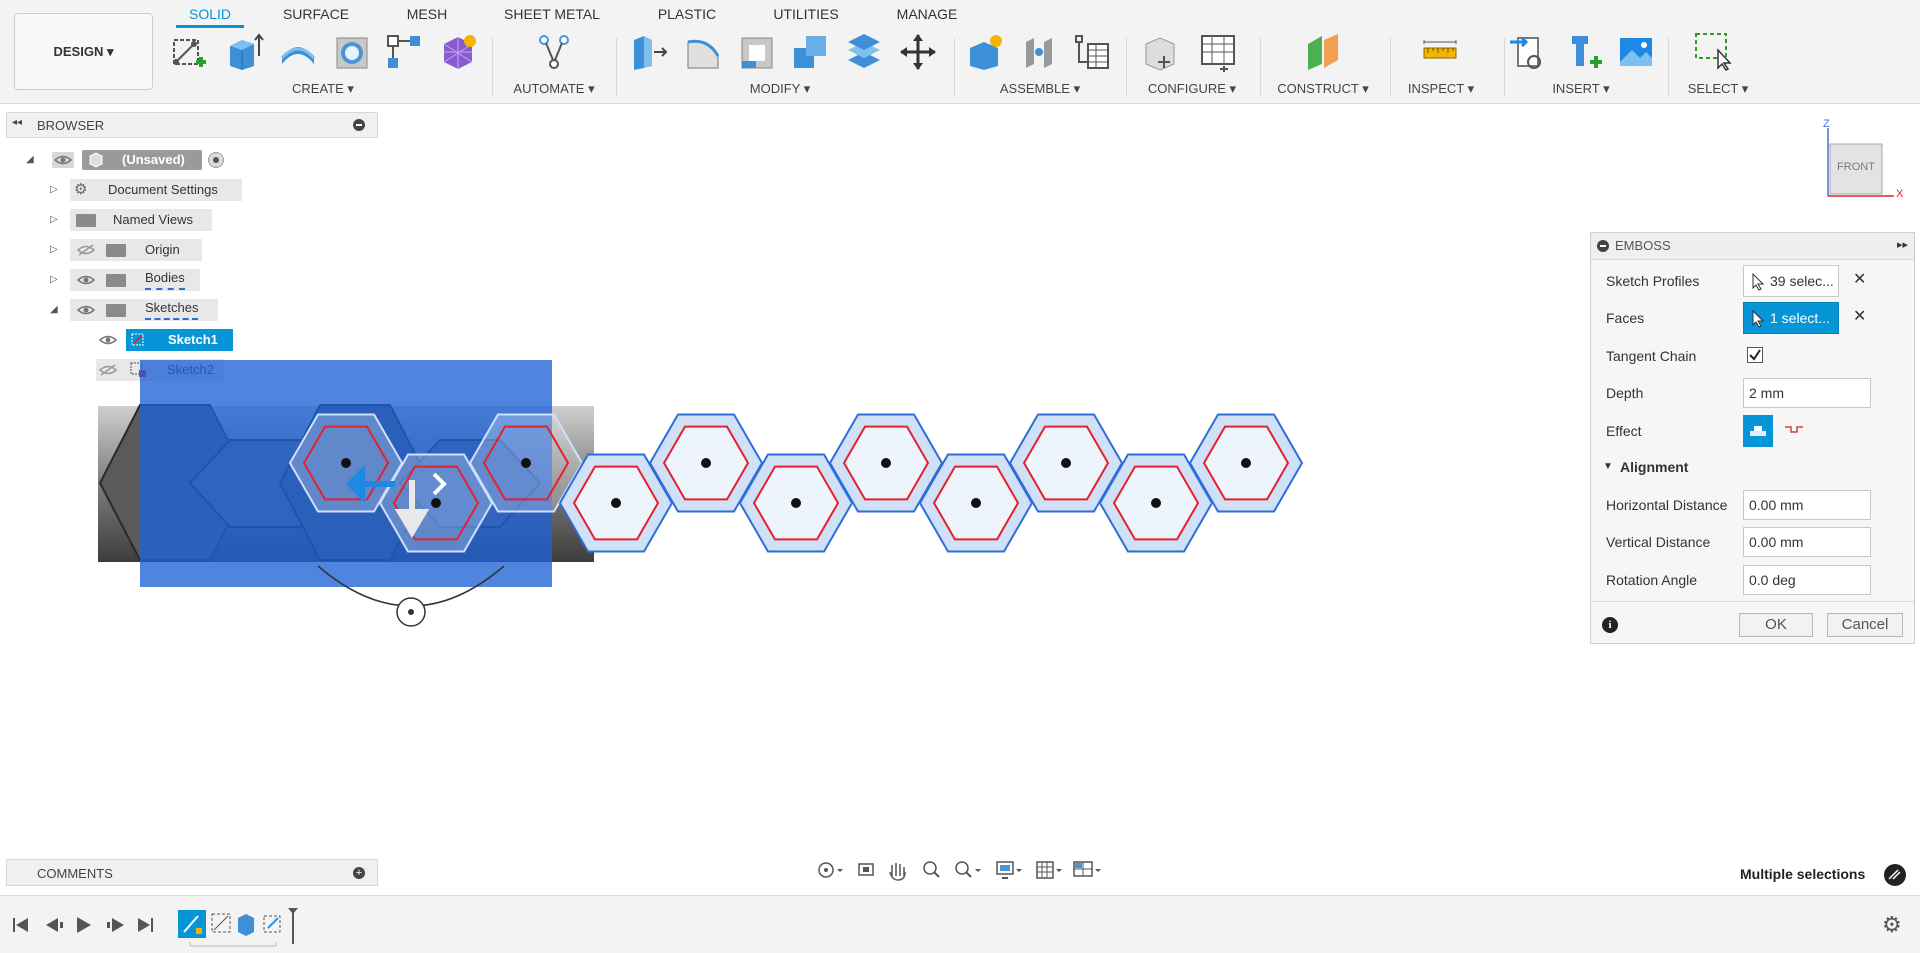 The width and height of the screenshot is (1920, 953). I want to click on viewcube: Z X FRONT, so click(1868, 163).